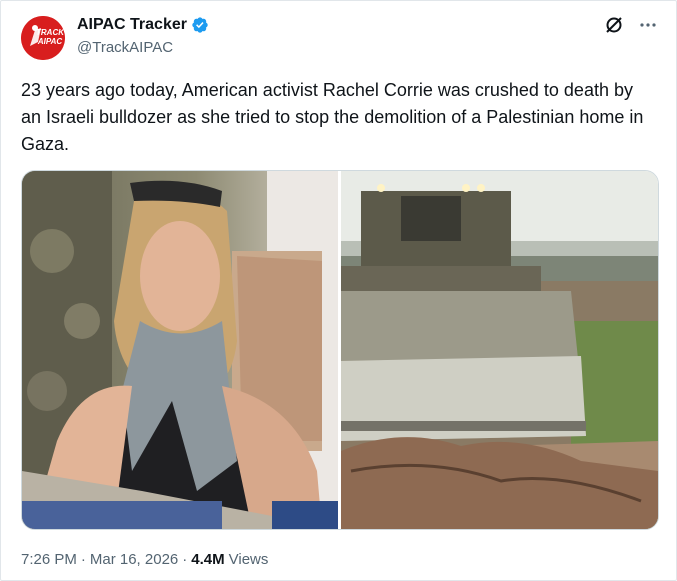 The height and width of the screenshot is (581, 677). Describe the element at coordinates (49, 559) in the screenshot. I see `tweet-time: 7:26 PM` at that location.